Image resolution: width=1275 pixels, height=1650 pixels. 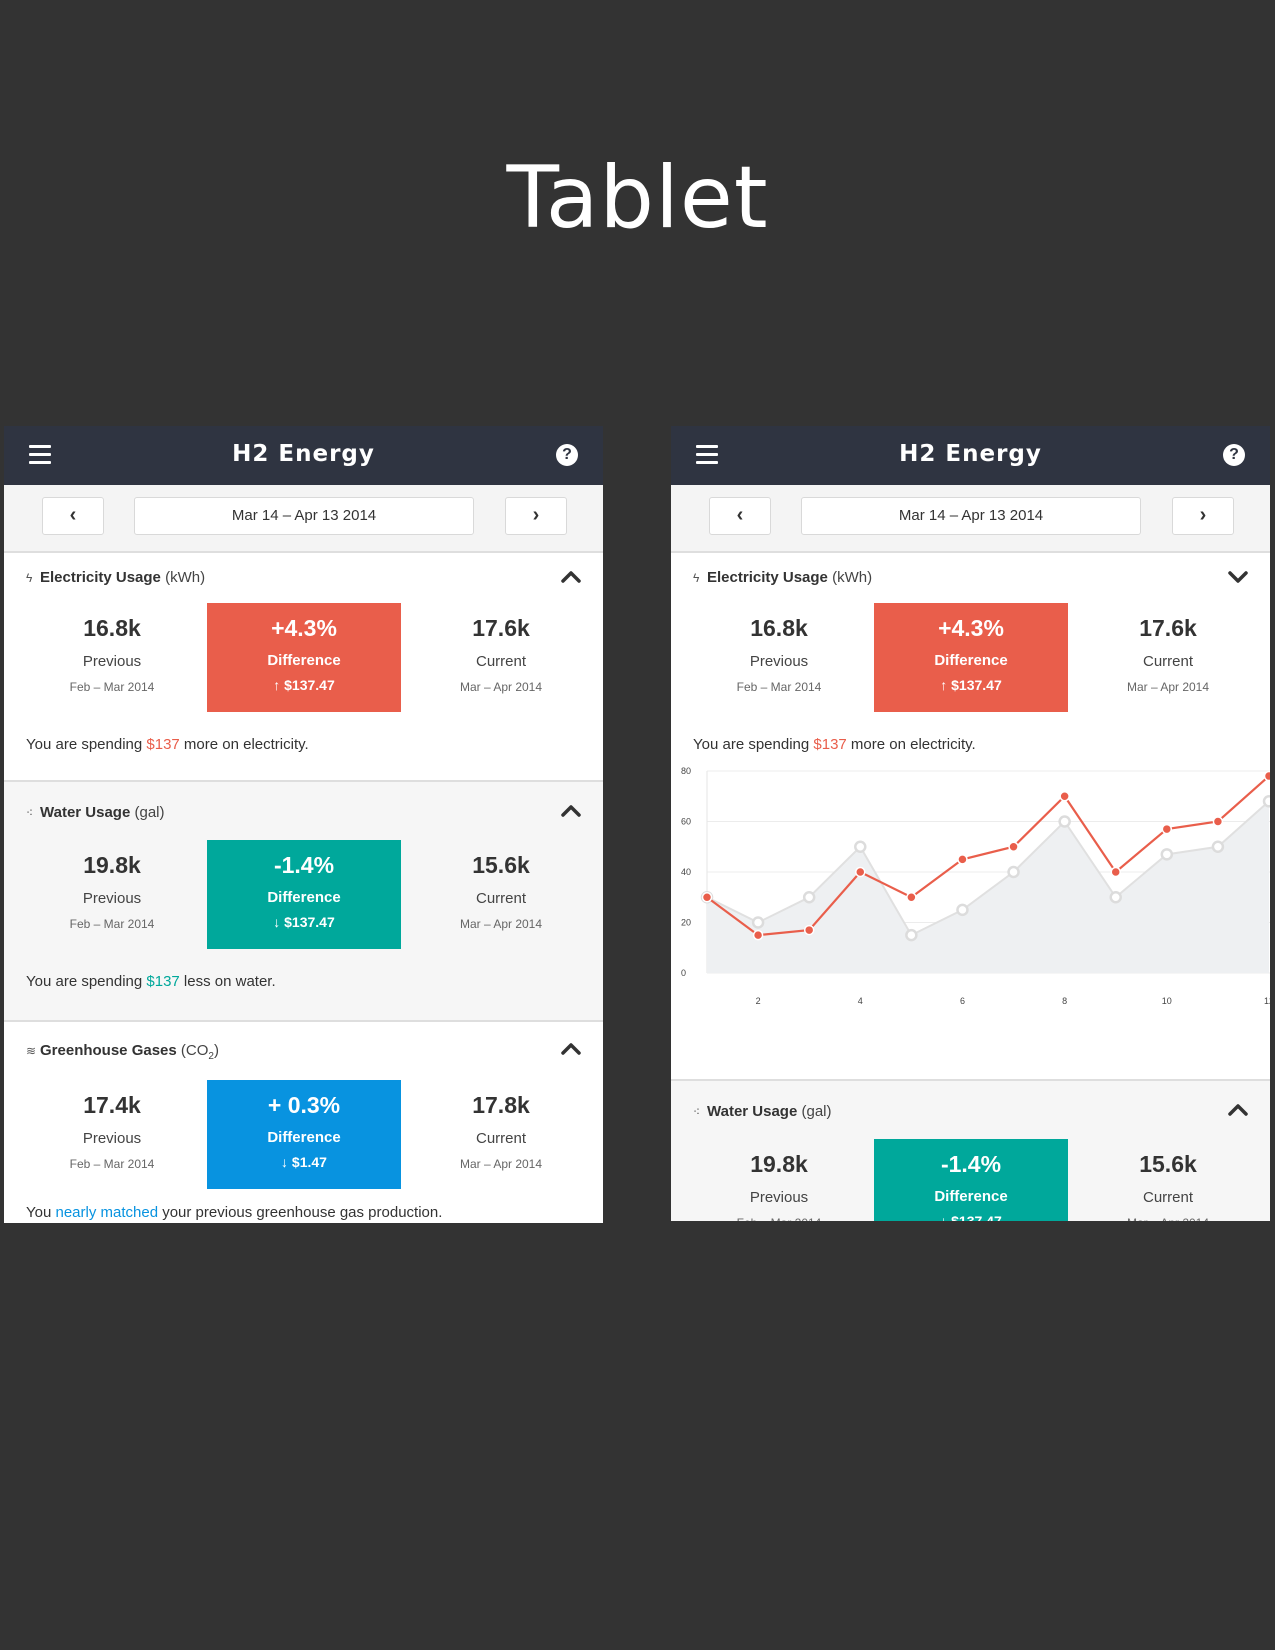 What do you see at coordinates (758, 1001) in the screenshot?
I see `x-tick-label: 2` at bounding box center [758, 1001].